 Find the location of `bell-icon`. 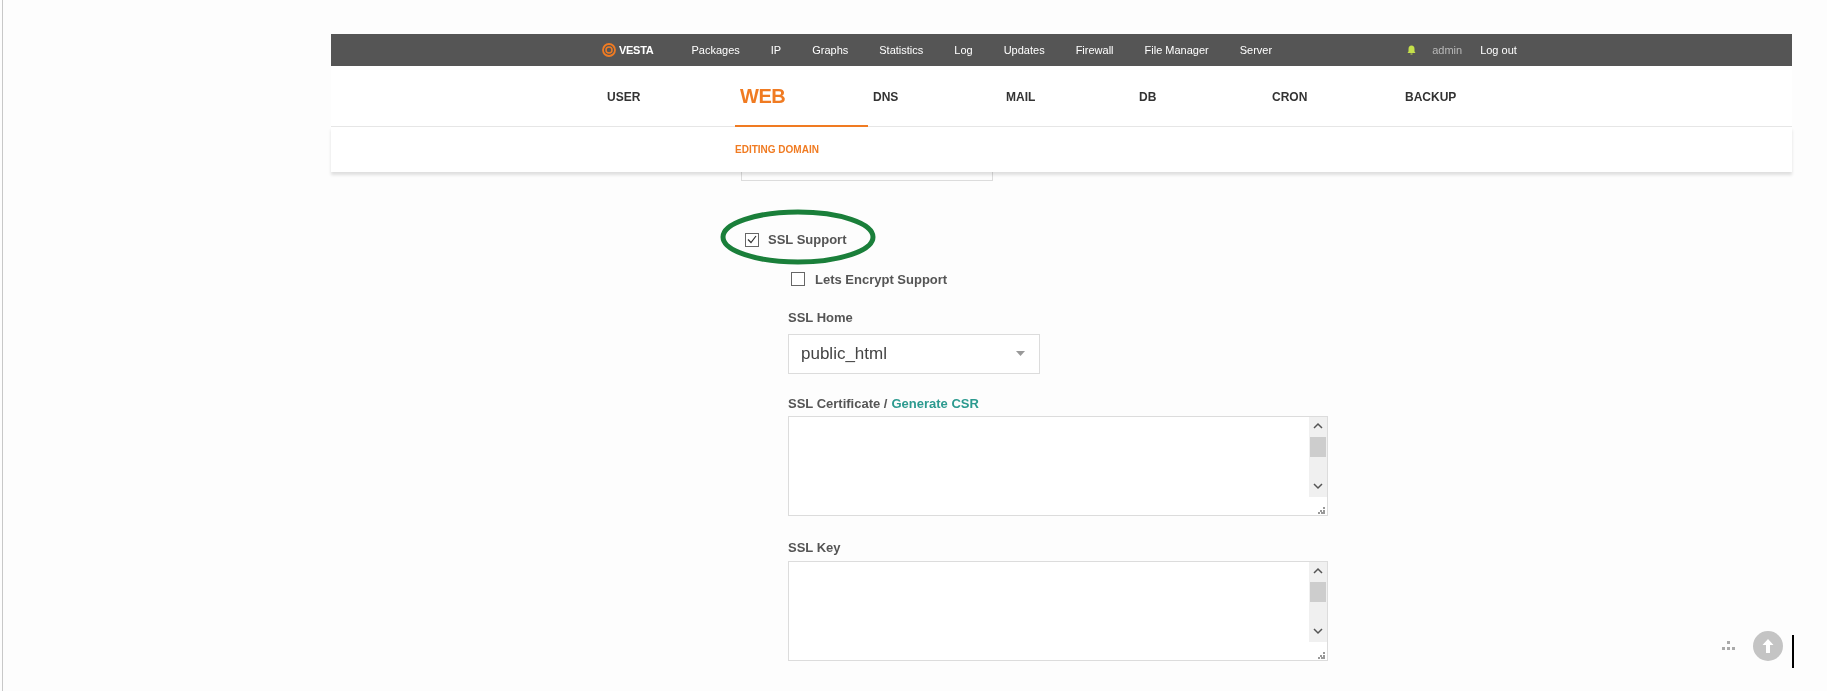

bell-icon is located at coordinates (1412, 50).